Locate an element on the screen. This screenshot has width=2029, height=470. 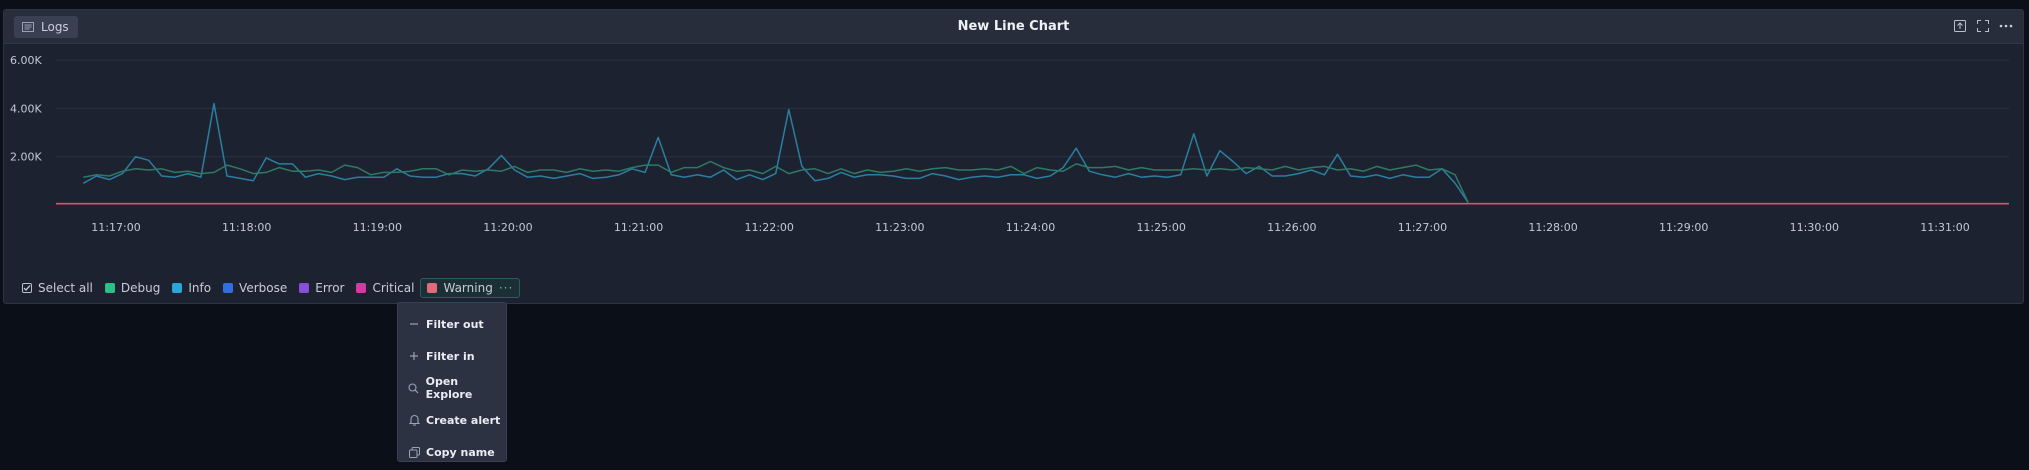
legend-select-all: Select all is located at coordinates (57, 288).